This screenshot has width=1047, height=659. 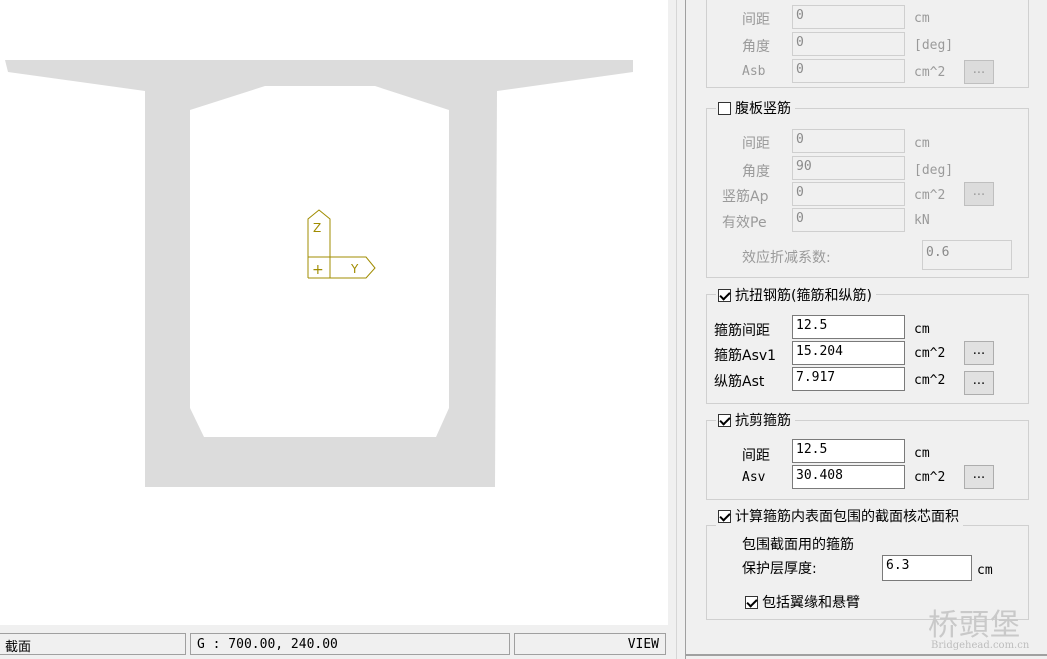 What do you see at coordinates (922, 453) in the screenshot?
I see `unit-shear-spacing: cm` at bounding box center [922, 453].